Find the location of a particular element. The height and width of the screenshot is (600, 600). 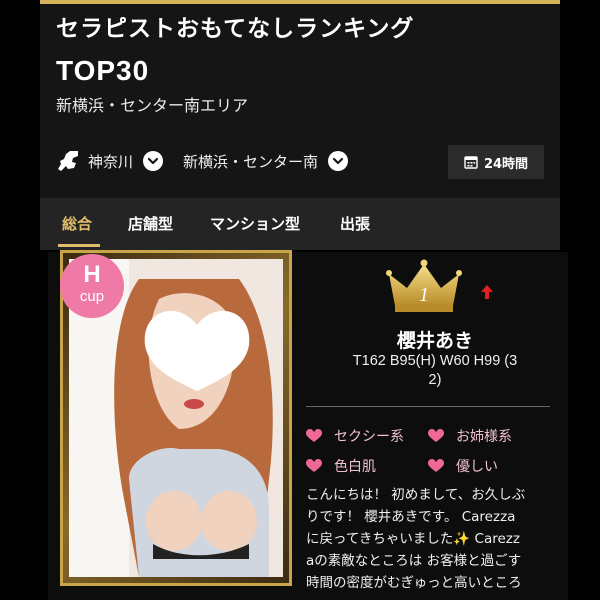

page-title-line1: セラピストおもてなしランキング is located at coordinates (235, 29).